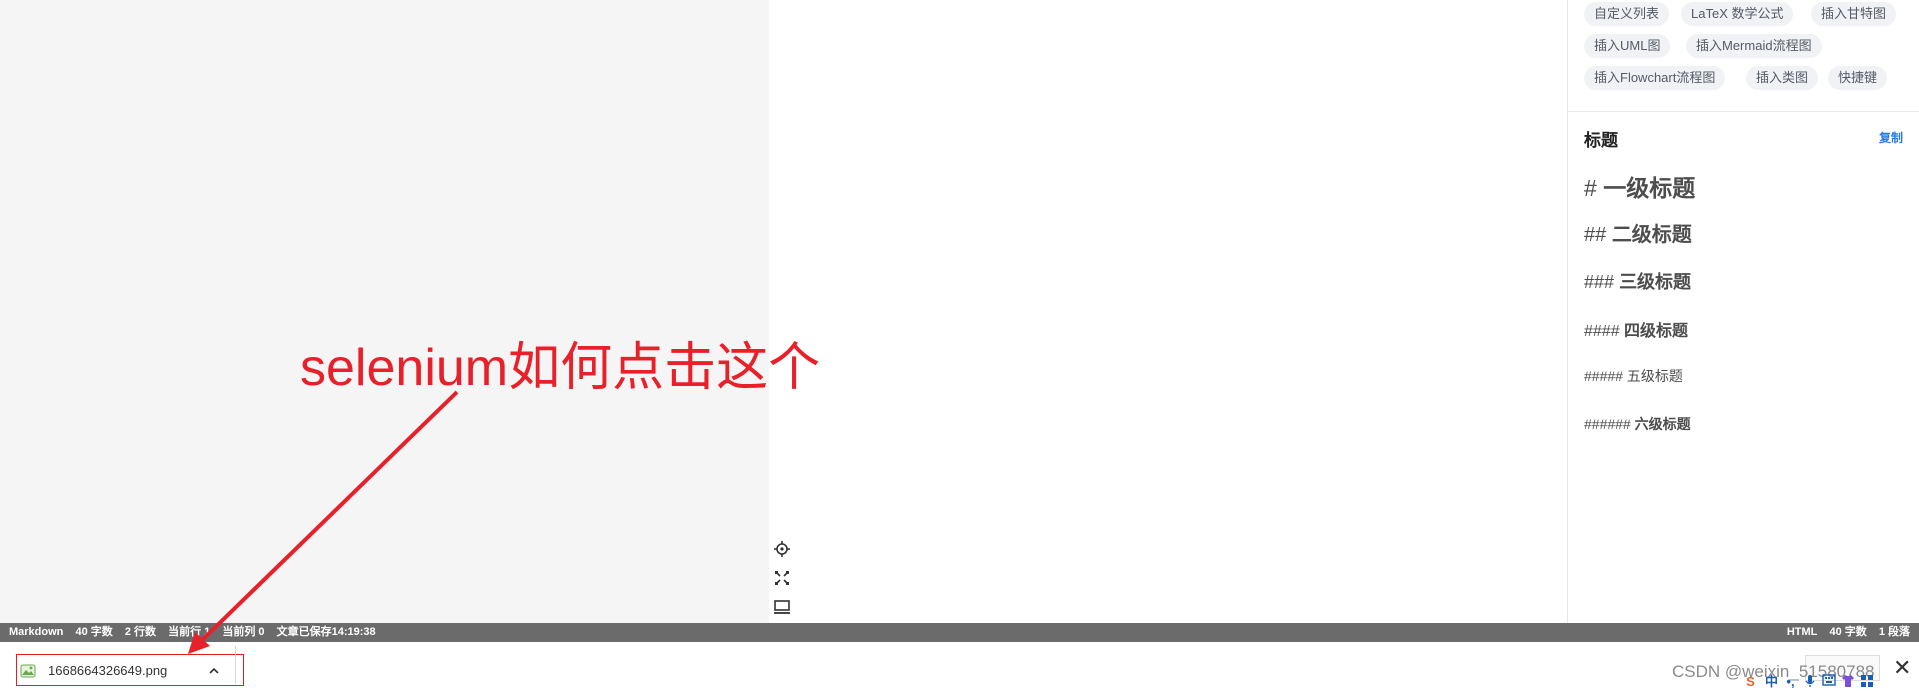  What do you see at coordinates (1894, 632) in the screenshot?
I see `status-paragraph-count: 1 段落` at bounding box center [1894, 632].